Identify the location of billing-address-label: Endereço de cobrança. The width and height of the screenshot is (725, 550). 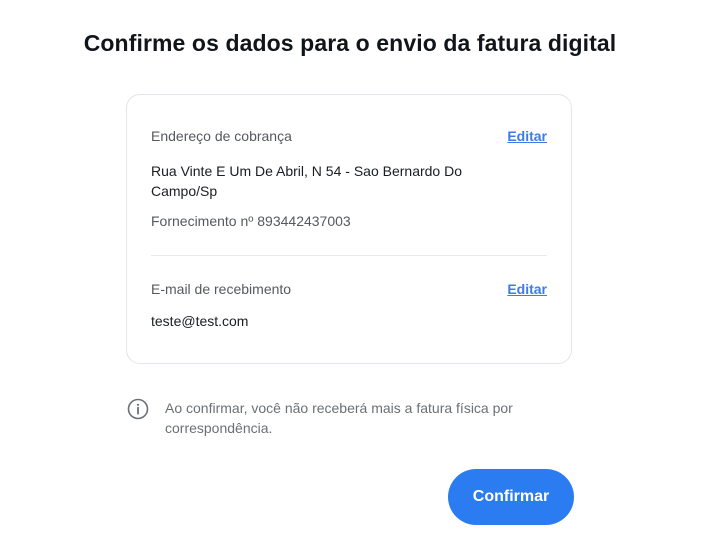
(221, 136).